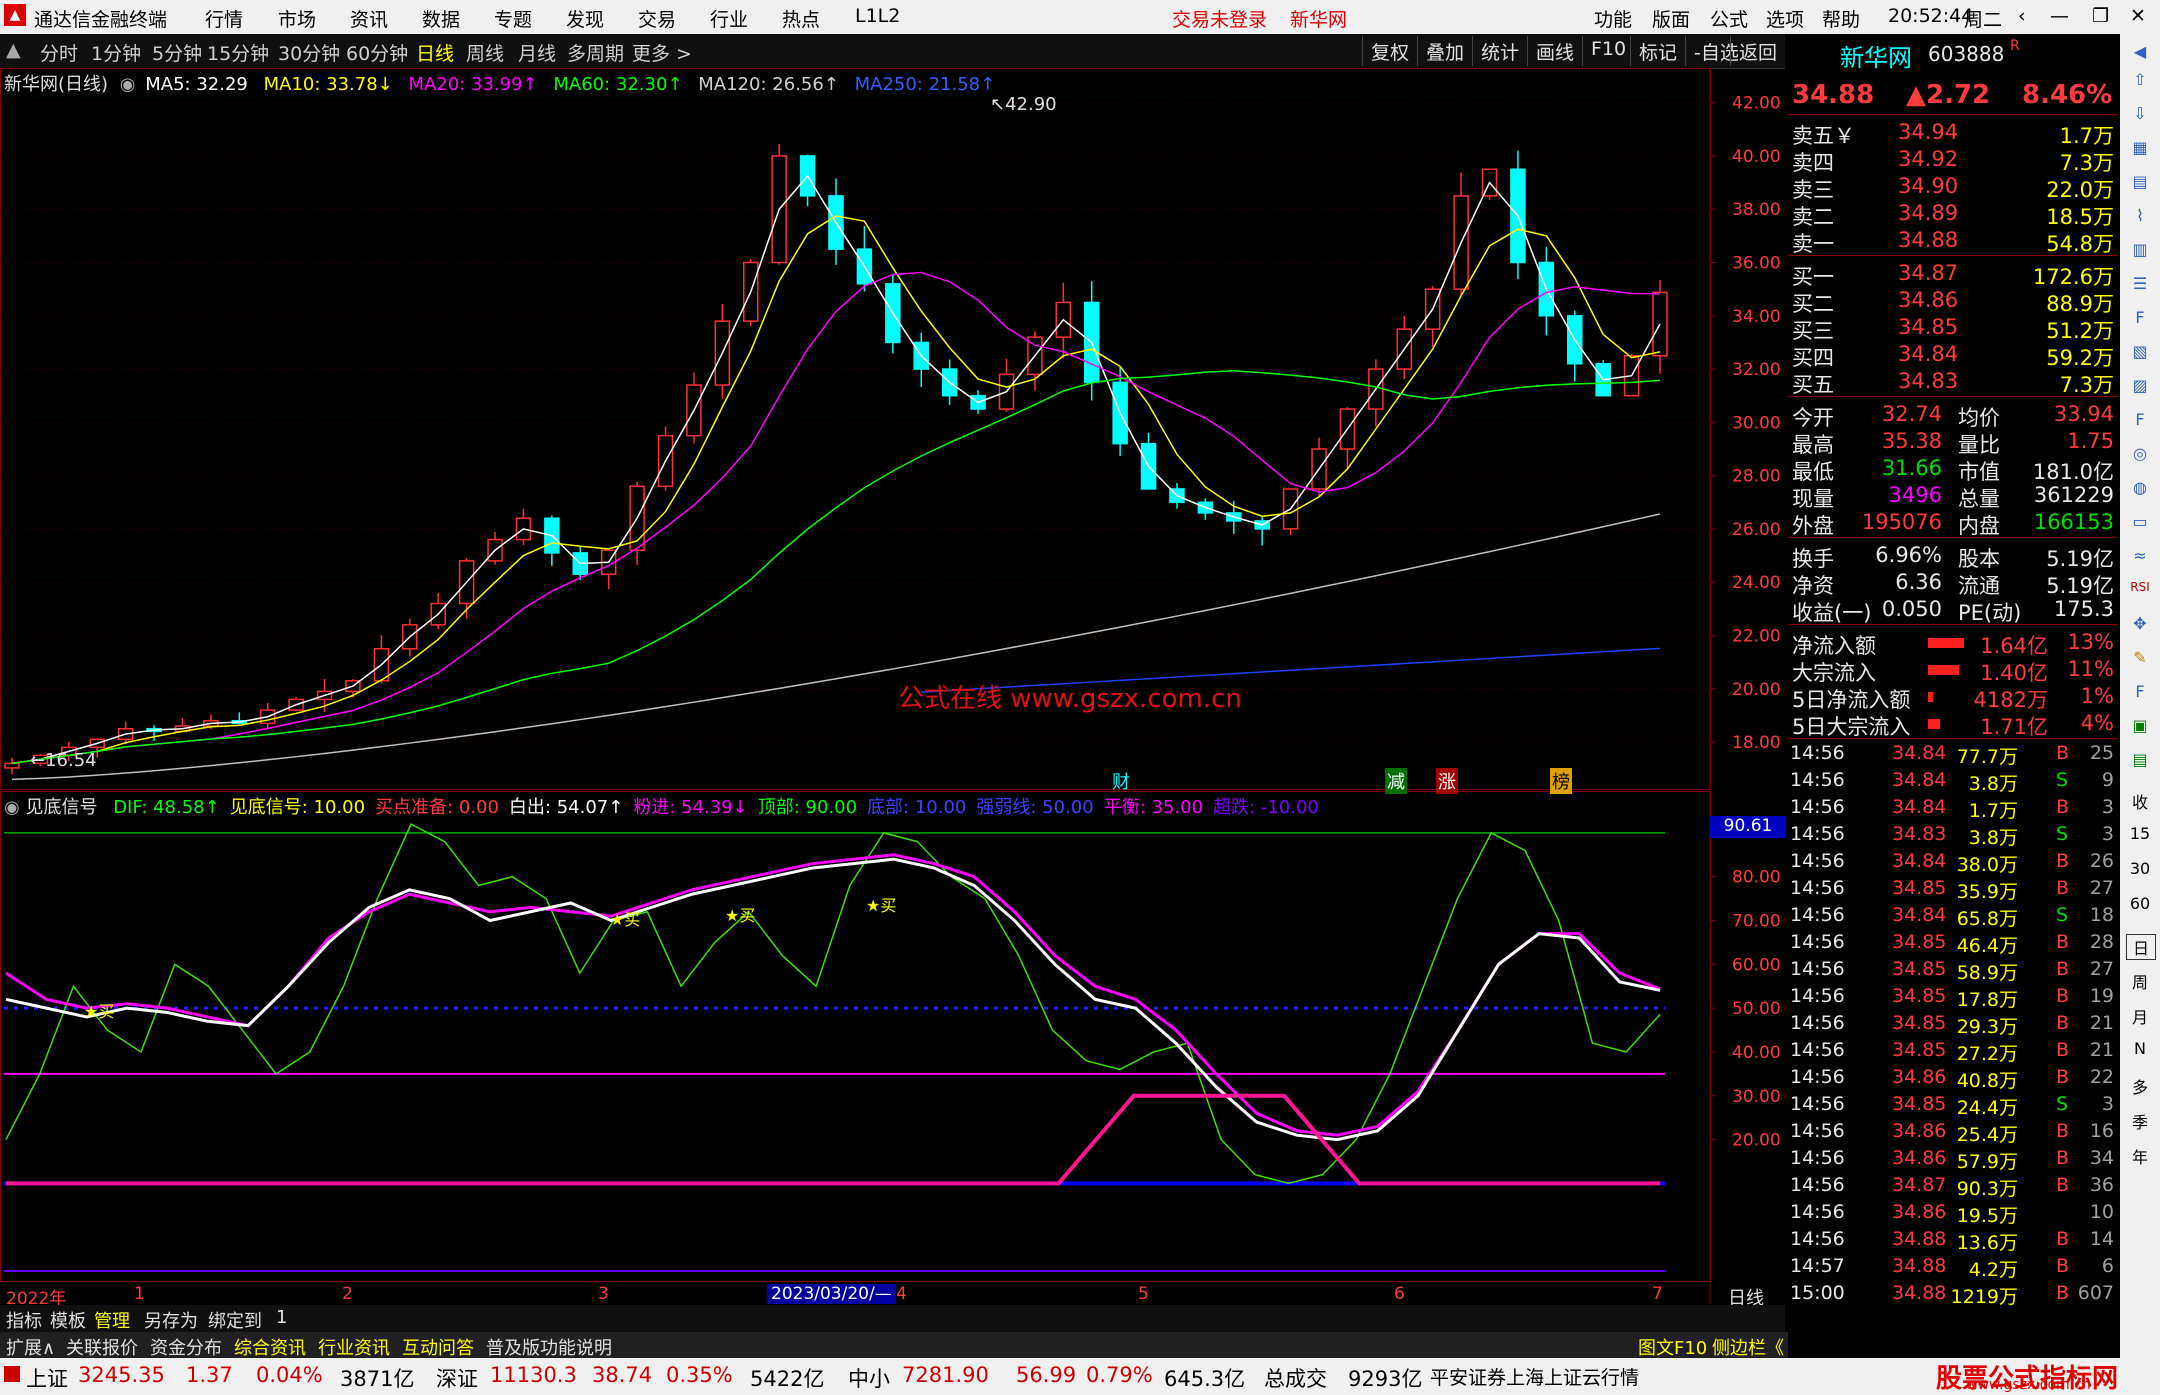 This screenshot has width=2160, height=1395. Describe the element at coordinates (801, 18) in the screenshot. I see `menu-item-8: 热点` at that location.